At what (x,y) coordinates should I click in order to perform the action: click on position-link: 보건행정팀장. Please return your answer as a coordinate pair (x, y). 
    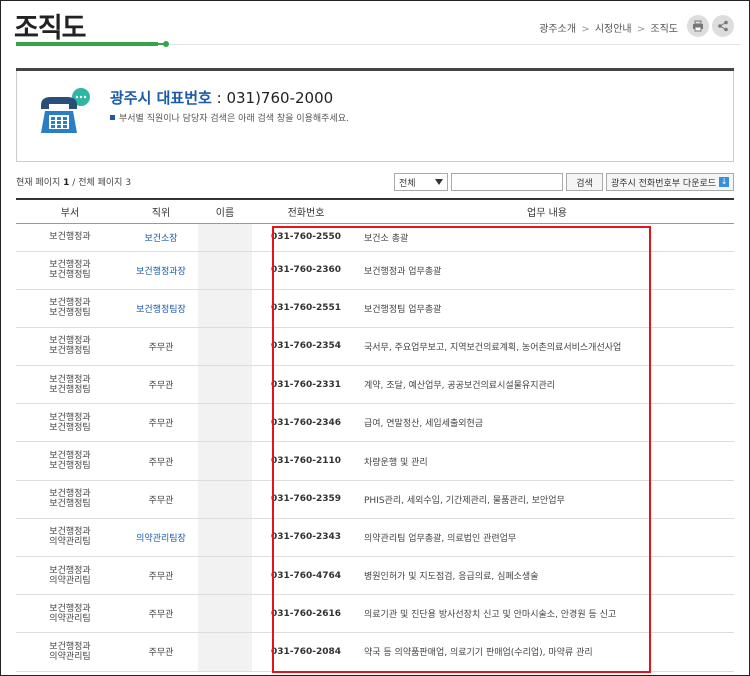
    Looking at the image, I should click on (161, 308).